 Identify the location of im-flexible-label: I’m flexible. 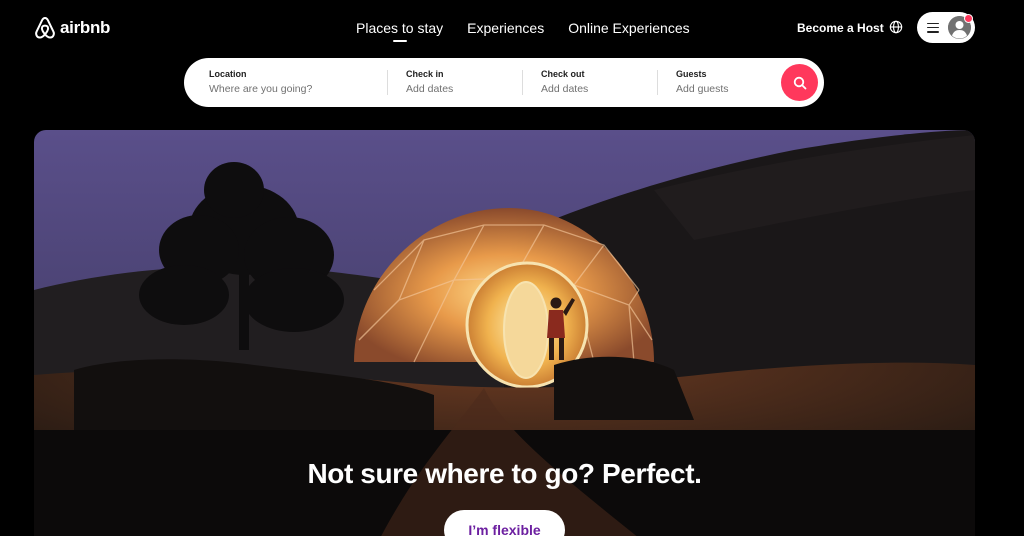
(504, 529).